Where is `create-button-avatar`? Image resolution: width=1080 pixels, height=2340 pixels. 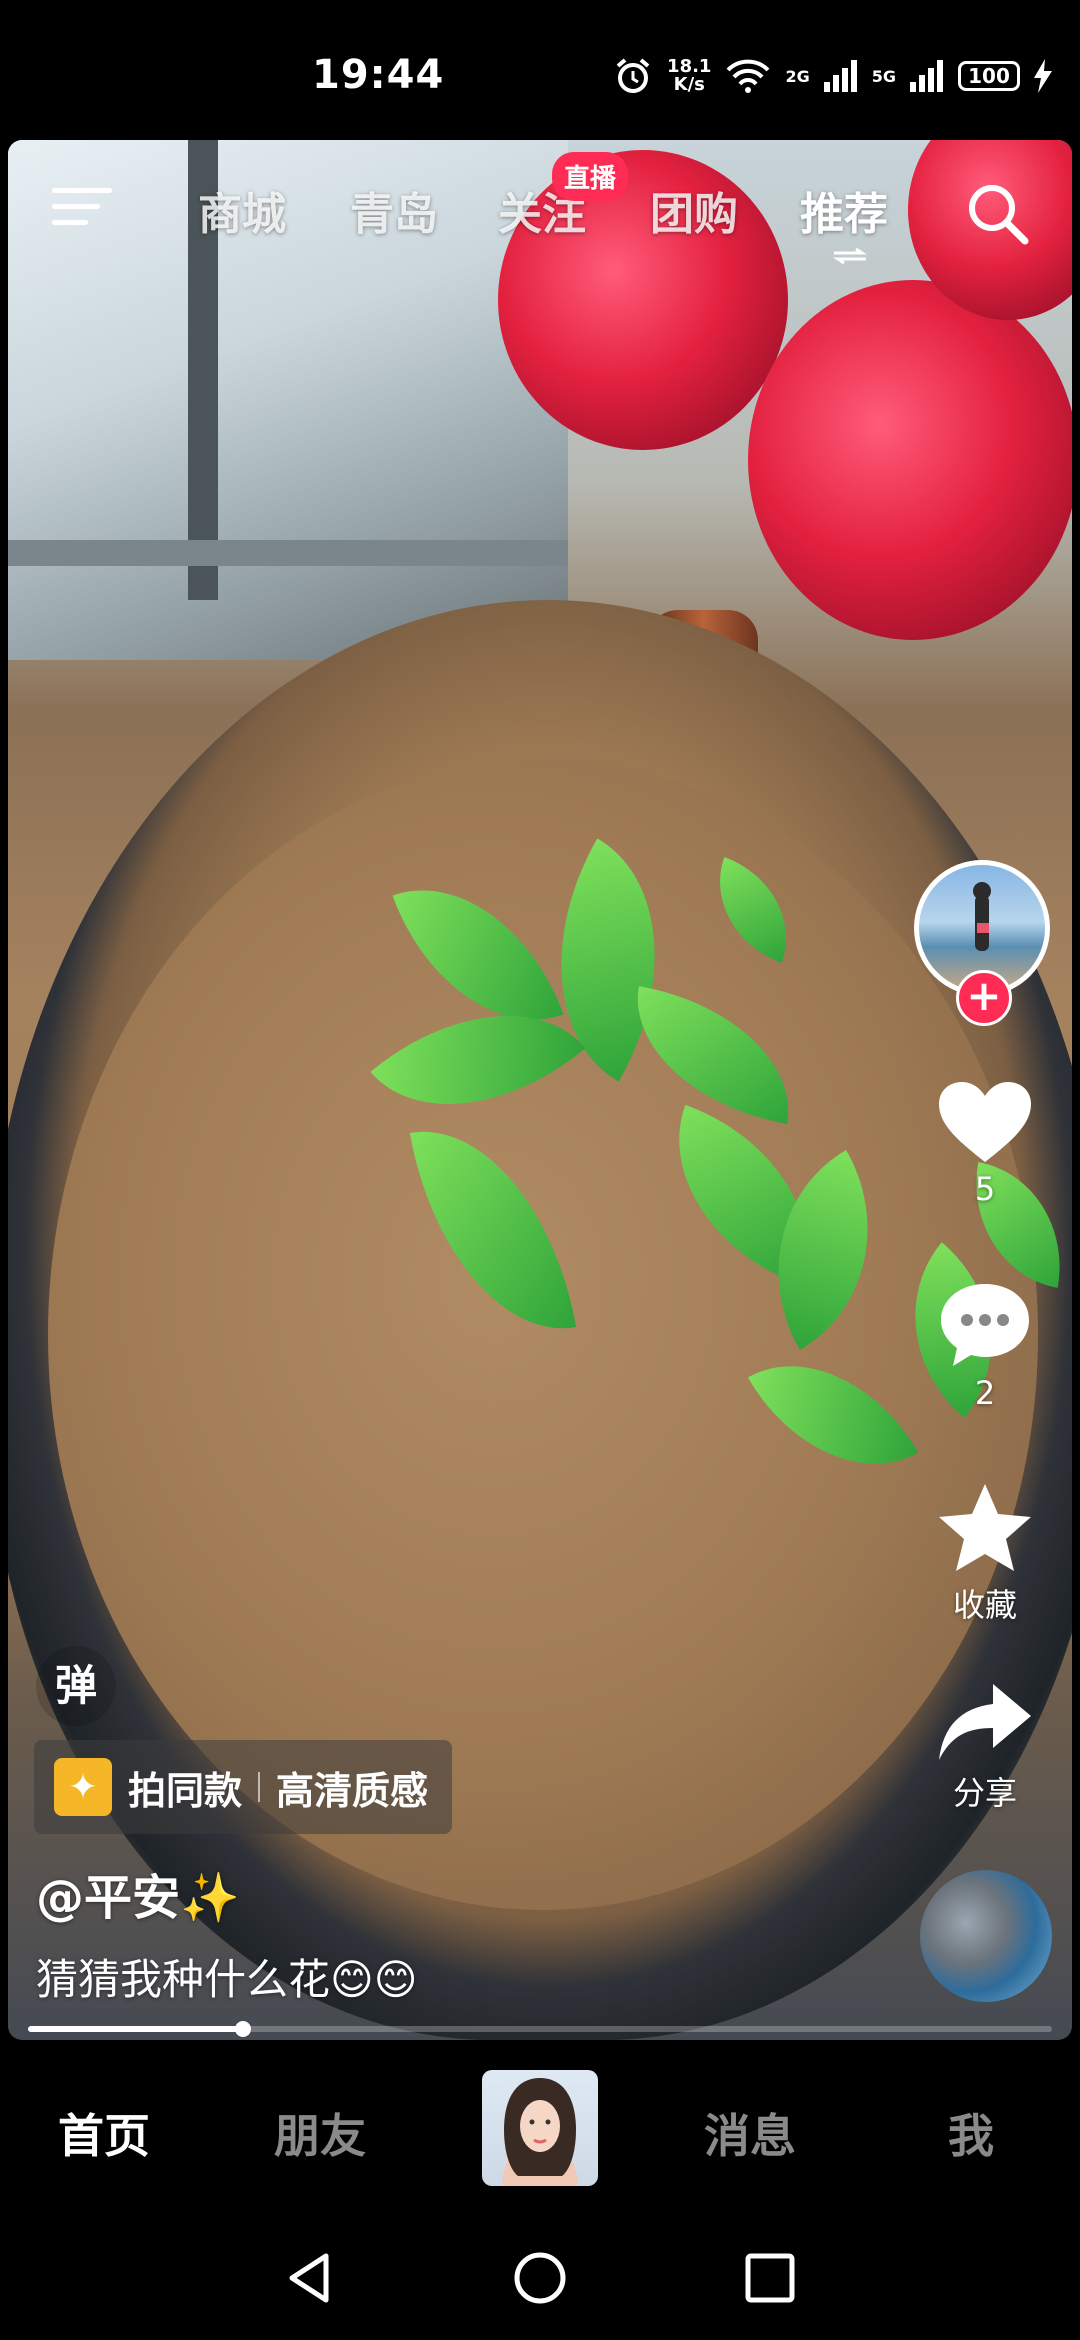 create-button-avatar is located at coordinates (540, 2128).